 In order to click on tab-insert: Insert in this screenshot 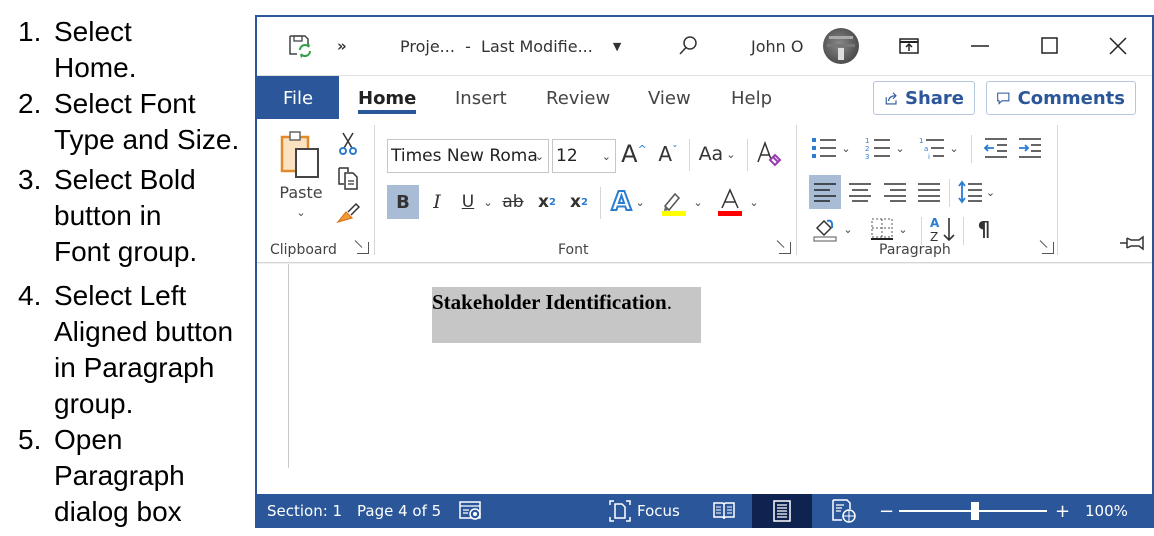, I will do `click(481, 98)`.